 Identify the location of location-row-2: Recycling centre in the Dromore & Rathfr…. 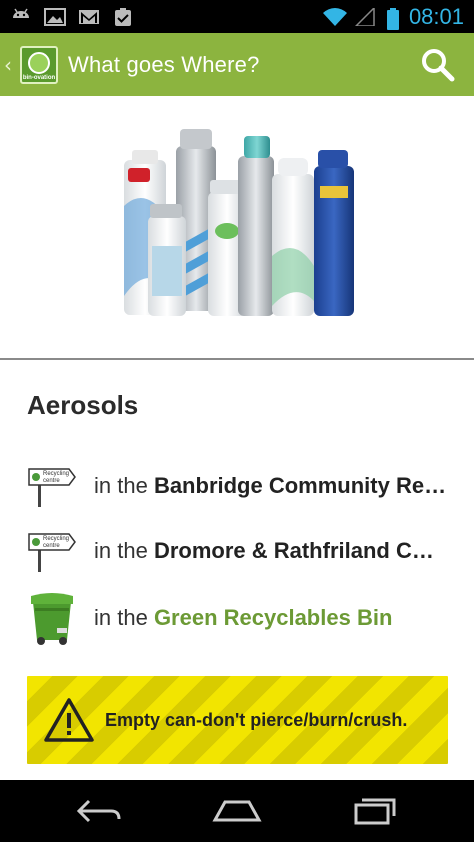
(242, 551).